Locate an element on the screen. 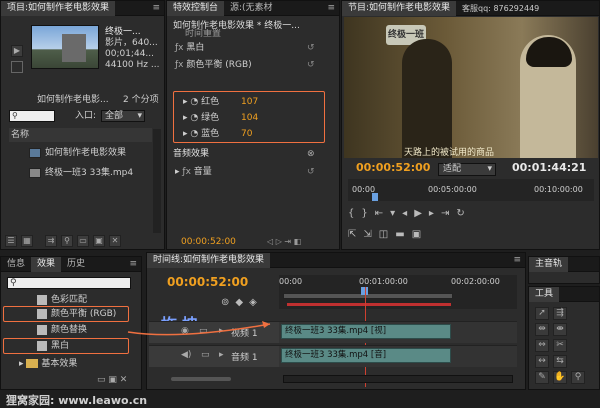  folder-icon is located at coordinates (32, 363).